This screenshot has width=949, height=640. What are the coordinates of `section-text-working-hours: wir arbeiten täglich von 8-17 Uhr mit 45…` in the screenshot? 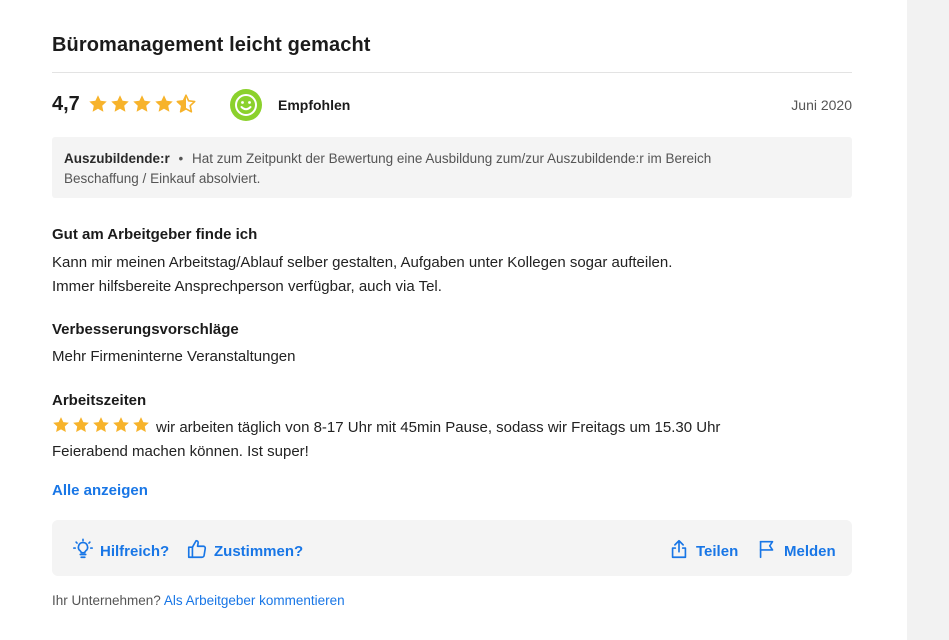 It's located at (432, 440).